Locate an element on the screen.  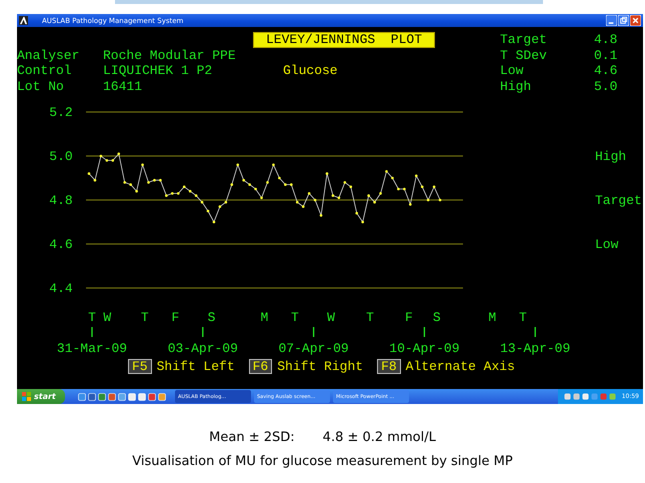
date-label: 07-Apr-09 is located at coordinates (313, 348).